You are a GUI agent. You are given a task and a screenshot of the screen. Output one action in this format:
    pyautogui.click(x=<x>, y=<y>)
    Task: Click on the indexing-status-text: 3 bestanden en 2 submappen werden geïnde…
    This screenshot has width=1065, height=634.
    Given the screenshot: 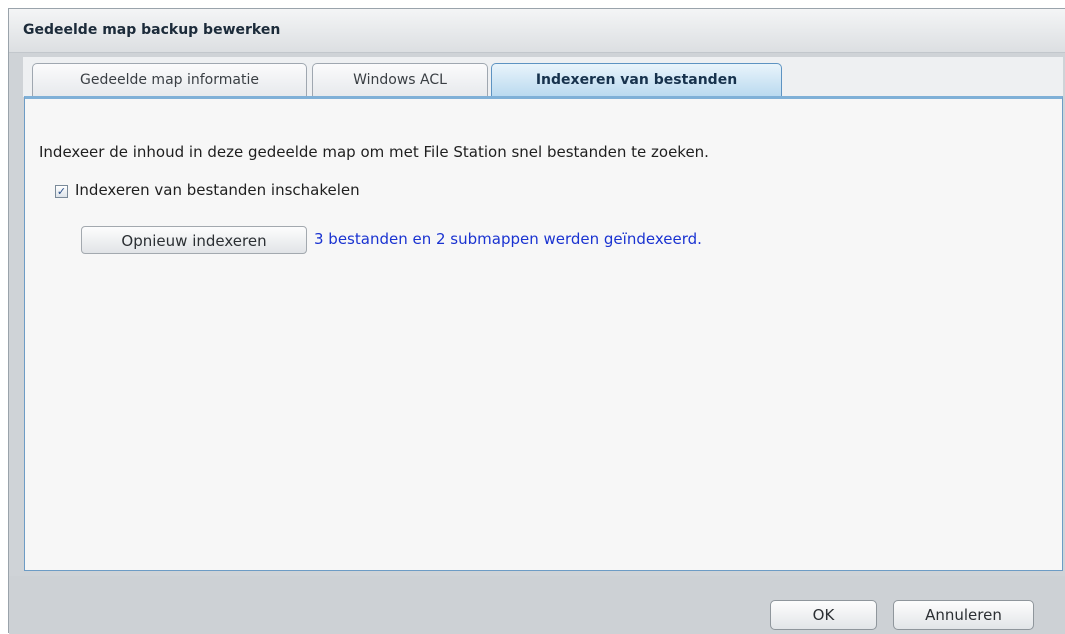 What is the action you would take?
    pyautogui.click(x=508, y=239)
    